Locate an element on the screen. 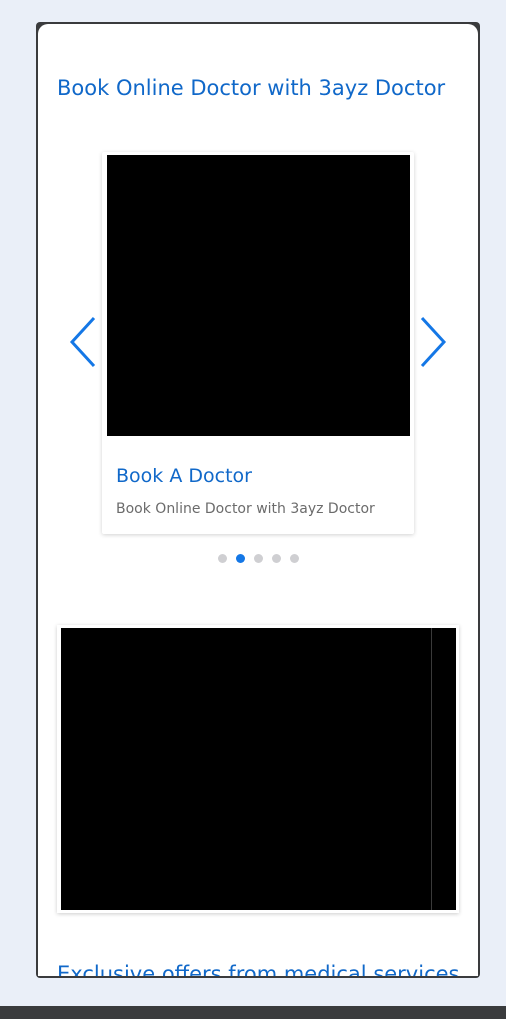  slide-subtitle: Book Online Doctor with 3ayz Doctor is located at coordinates (245, 509).